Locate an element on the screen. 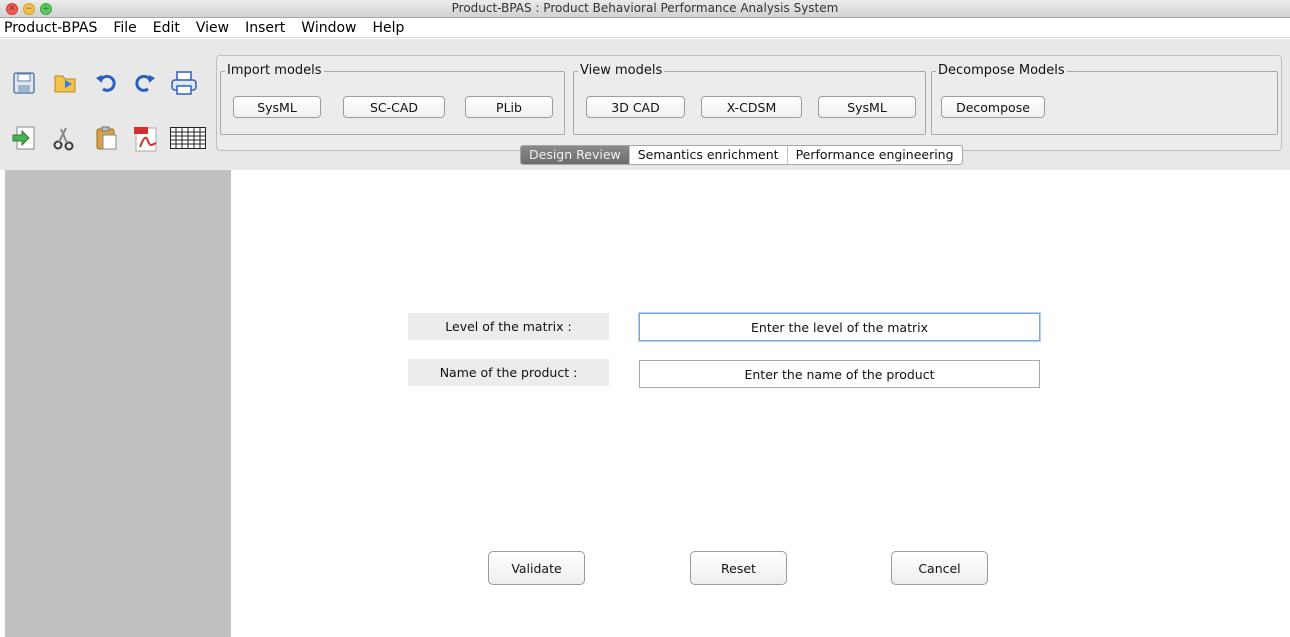  import-sysml-button: SysML is located at coordinates (277, 107).